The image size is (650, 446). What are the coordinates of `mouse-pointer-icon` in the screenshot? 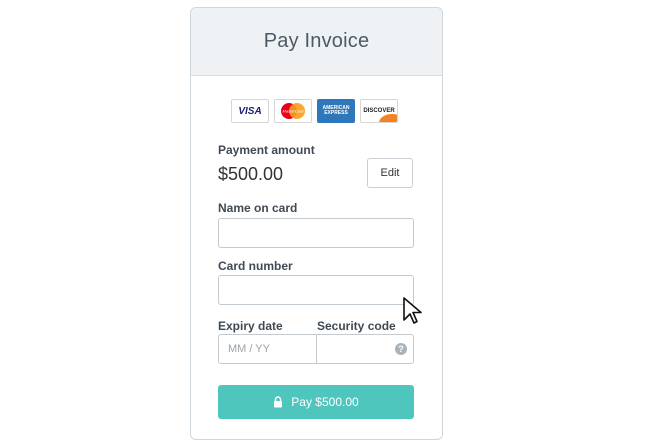 It's located at (414, 313).